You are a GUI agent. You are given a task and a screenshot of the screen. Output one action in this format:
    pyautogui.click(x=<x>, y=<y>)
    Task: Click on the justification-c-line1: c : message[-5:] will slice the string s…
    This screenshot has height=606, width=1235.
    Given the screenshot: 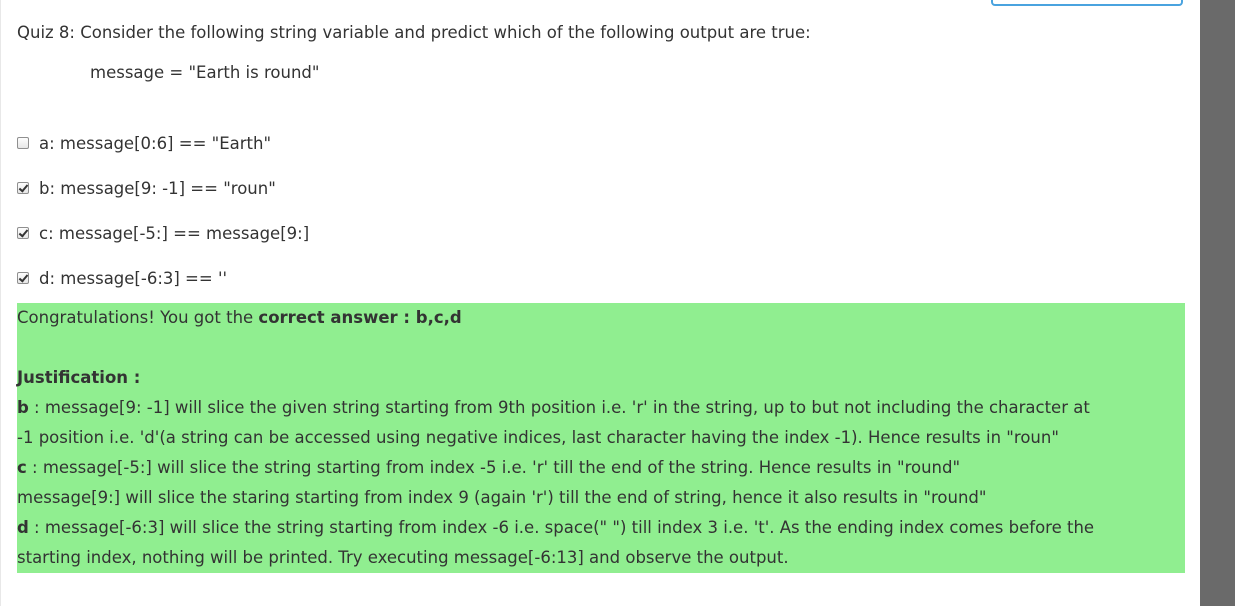 What is the action you would take?
    pyautogui.click(x=488, y=468)
    